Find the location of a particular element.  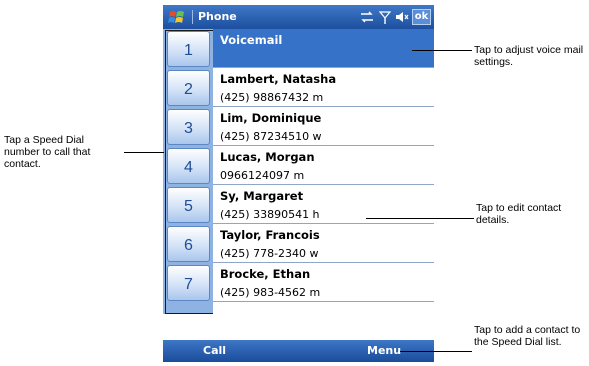

entry-number: (425) 98867432 m is located at coordinates (272, 97).